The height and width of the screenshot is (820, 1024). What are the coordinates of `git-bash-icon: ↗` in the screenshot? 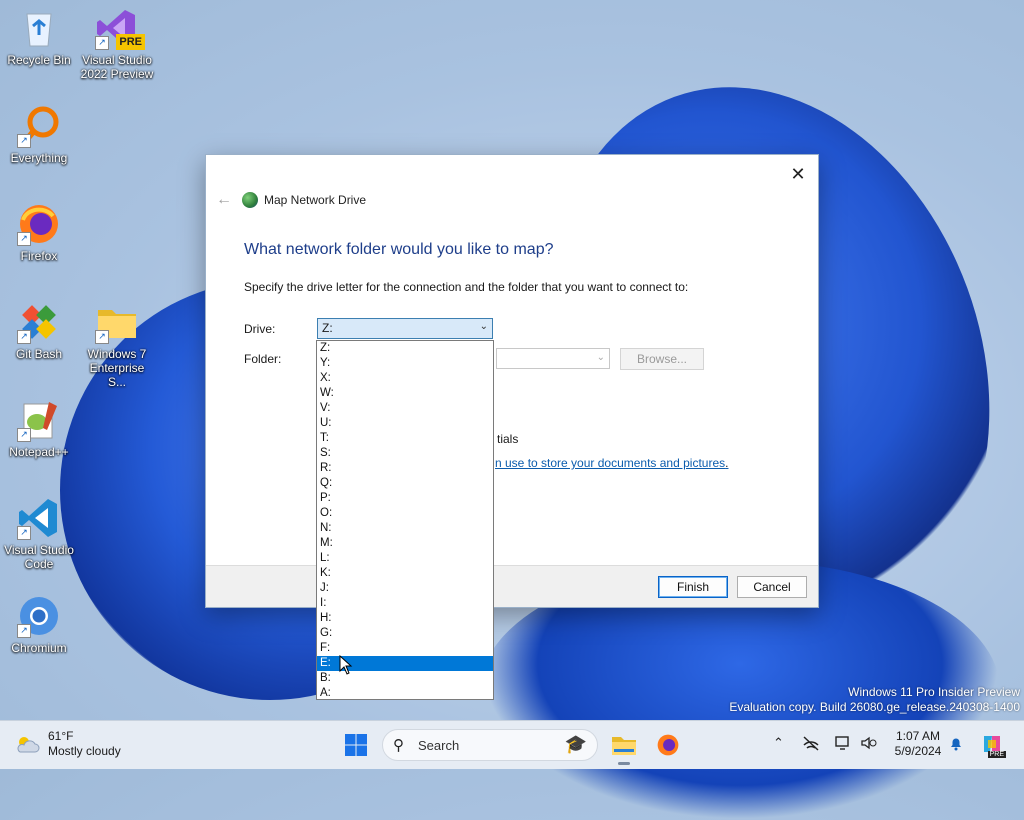 It's located at (39, 322).